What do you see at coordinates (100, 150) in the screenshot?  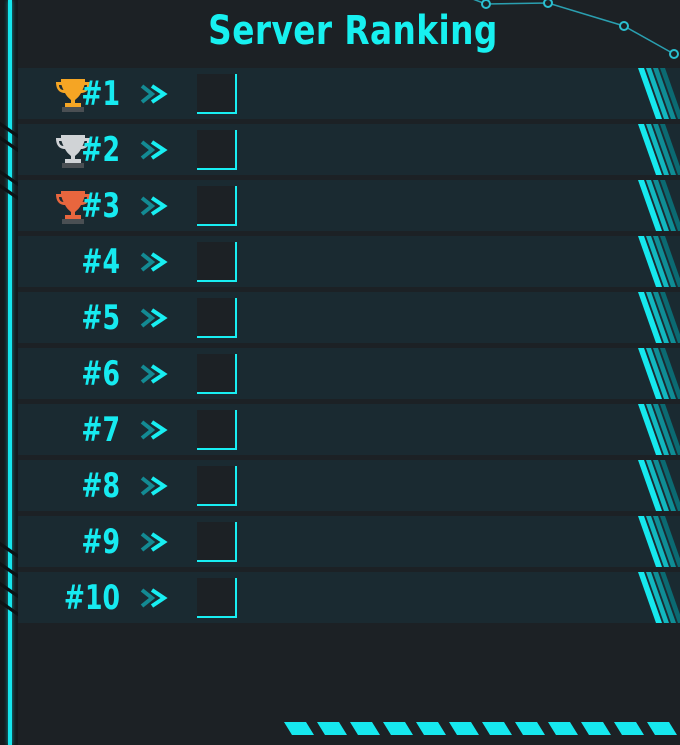 I see `rank-label: #2` at bounding box center [100, 150].